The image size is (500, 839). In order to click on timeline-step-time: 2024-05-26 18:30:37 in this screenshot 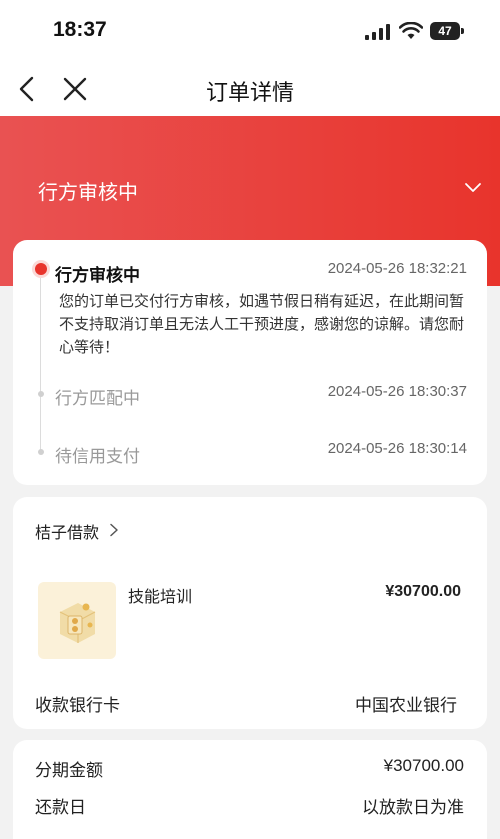, I will do `click(397, 391)`.